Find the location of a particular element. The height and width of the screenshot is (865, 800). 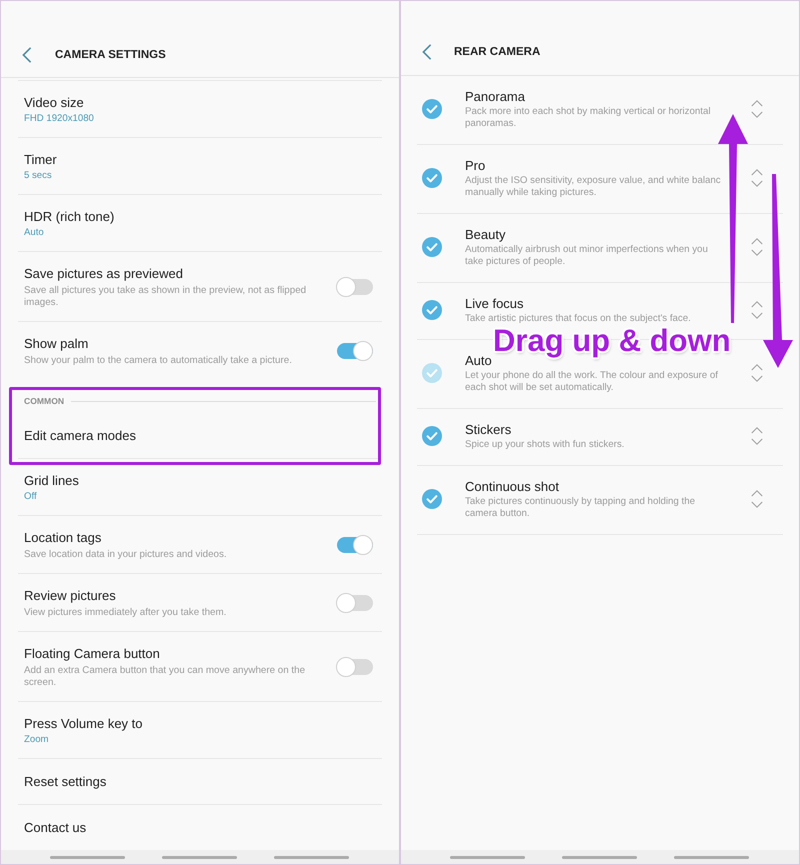

mode-description: Let your phone do all the work. The colour and exposure of each shot will be set automatically. is located at coordinates (592, 382).